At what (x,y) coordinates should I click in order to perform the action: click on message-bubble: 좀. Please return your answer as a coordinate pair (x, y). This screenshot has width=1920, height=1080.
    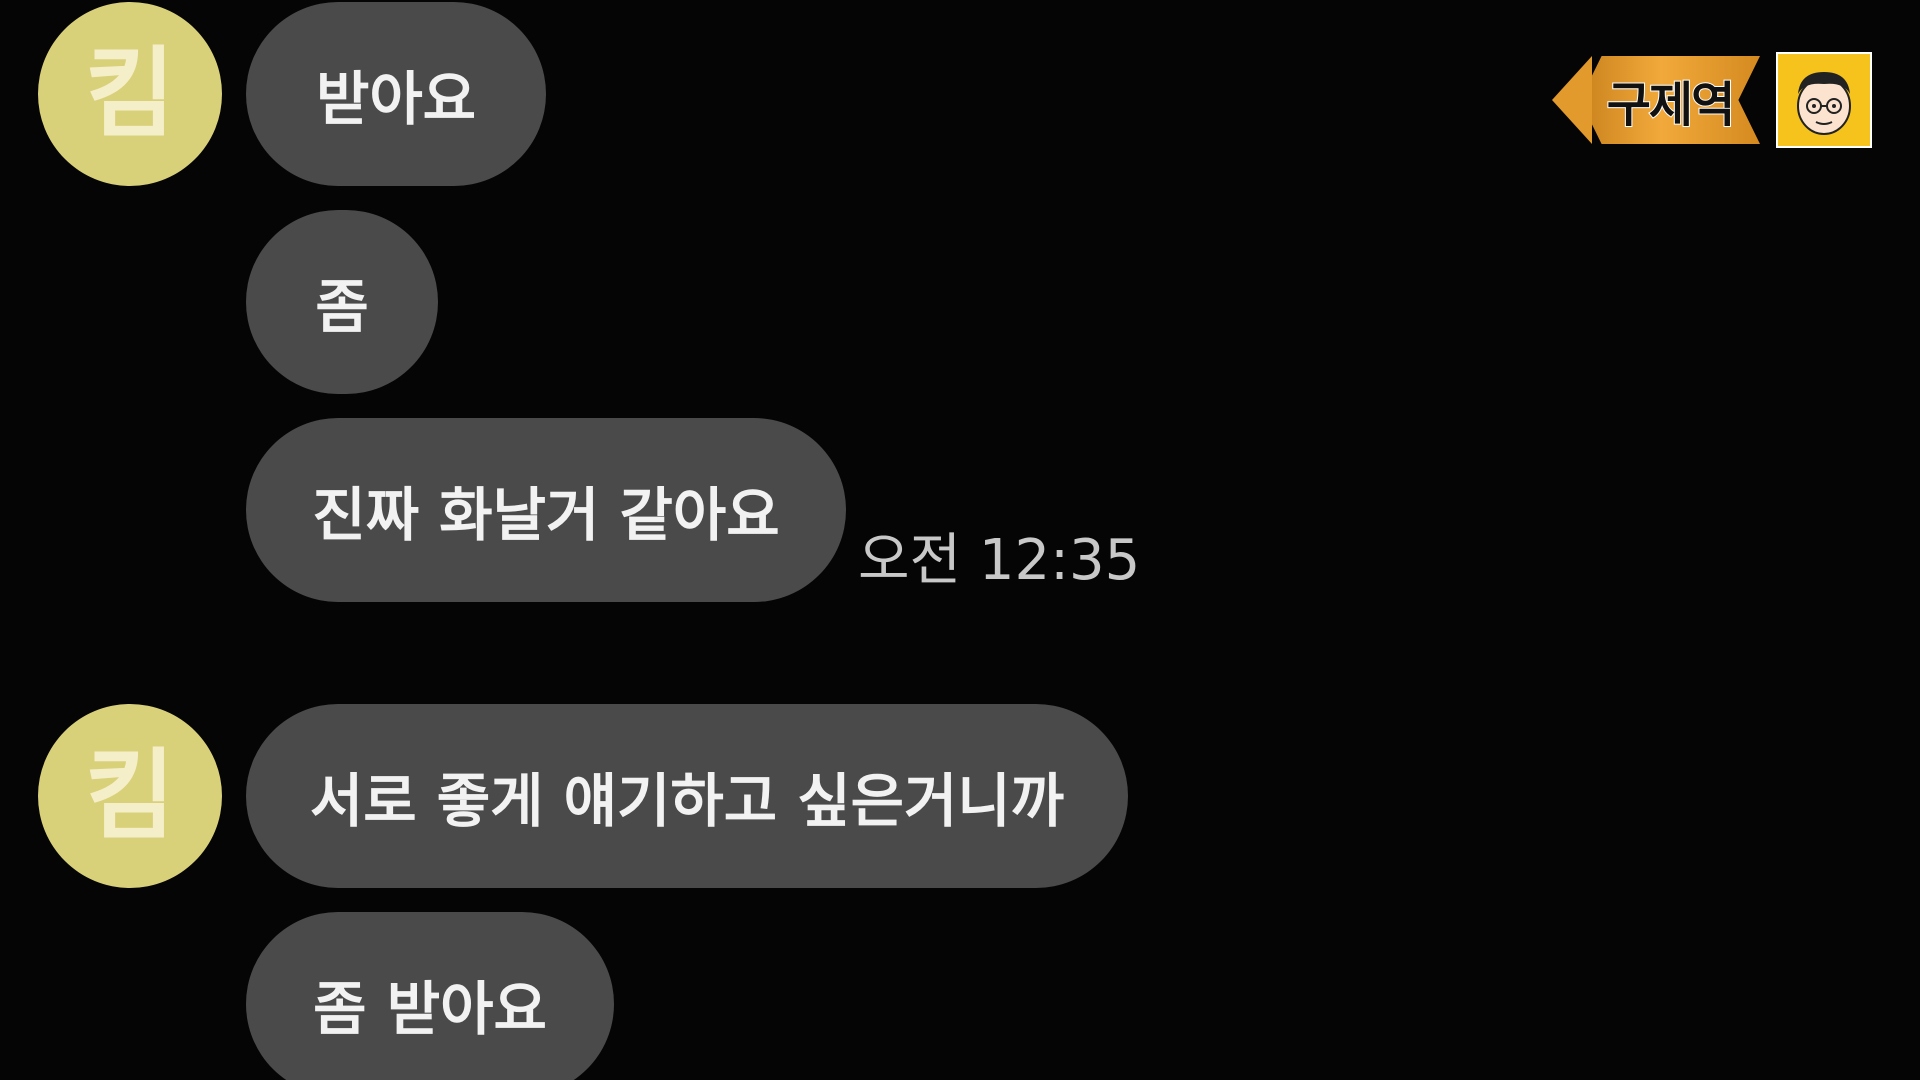
    Looking at the image, I should click on (342, 302).